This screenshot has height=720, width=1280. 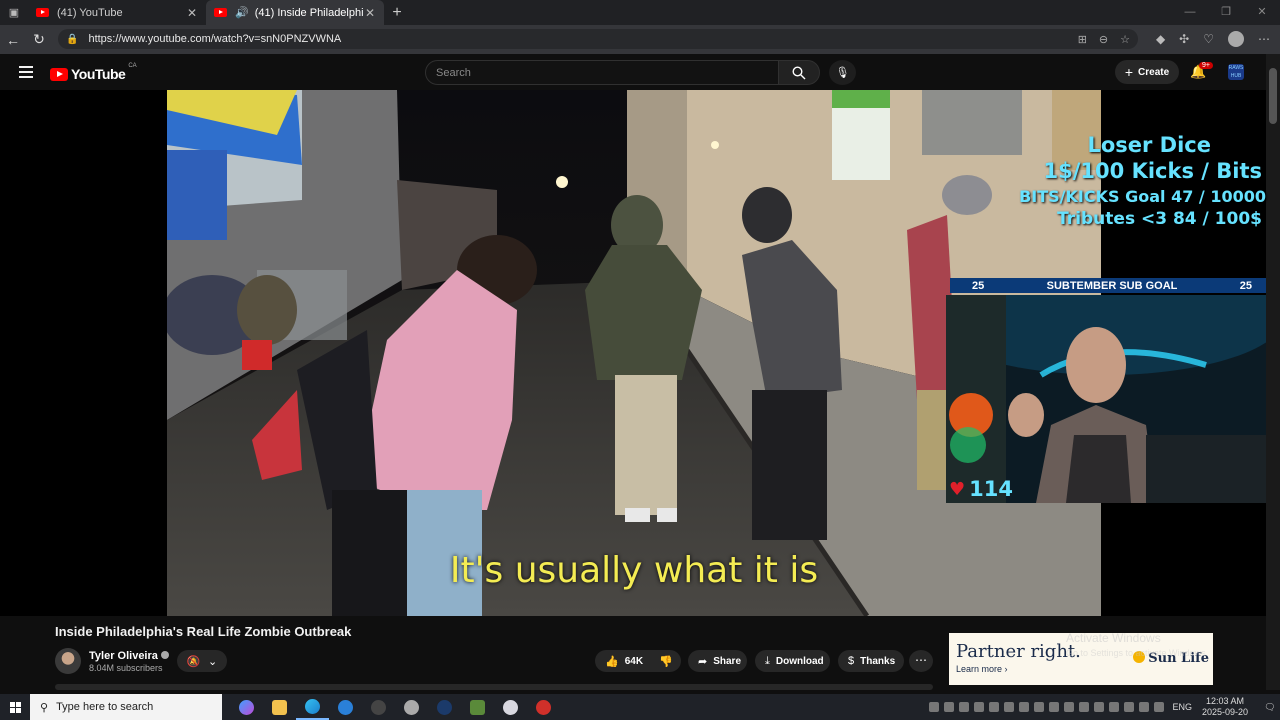 I want to click on app-icon-red, so click(x=543, y=707).